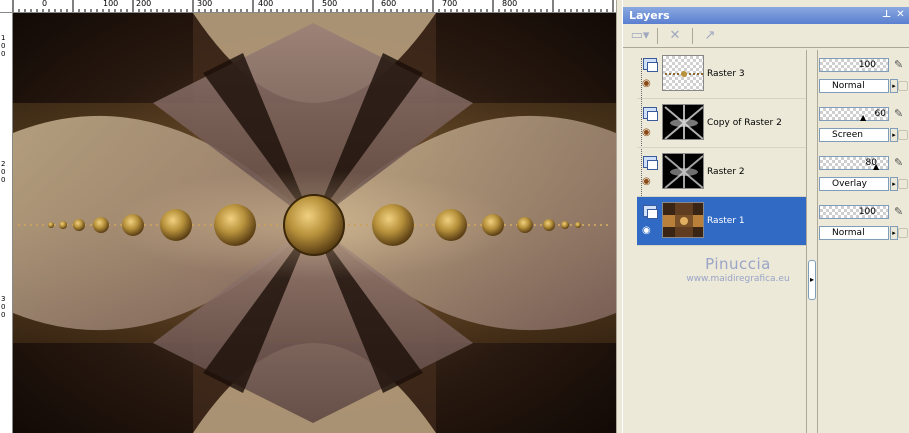 Image resolution: width=909 pixels, height=433 pixels. I want to click on opacity-slider: ▲ 60, so click(854, 114).